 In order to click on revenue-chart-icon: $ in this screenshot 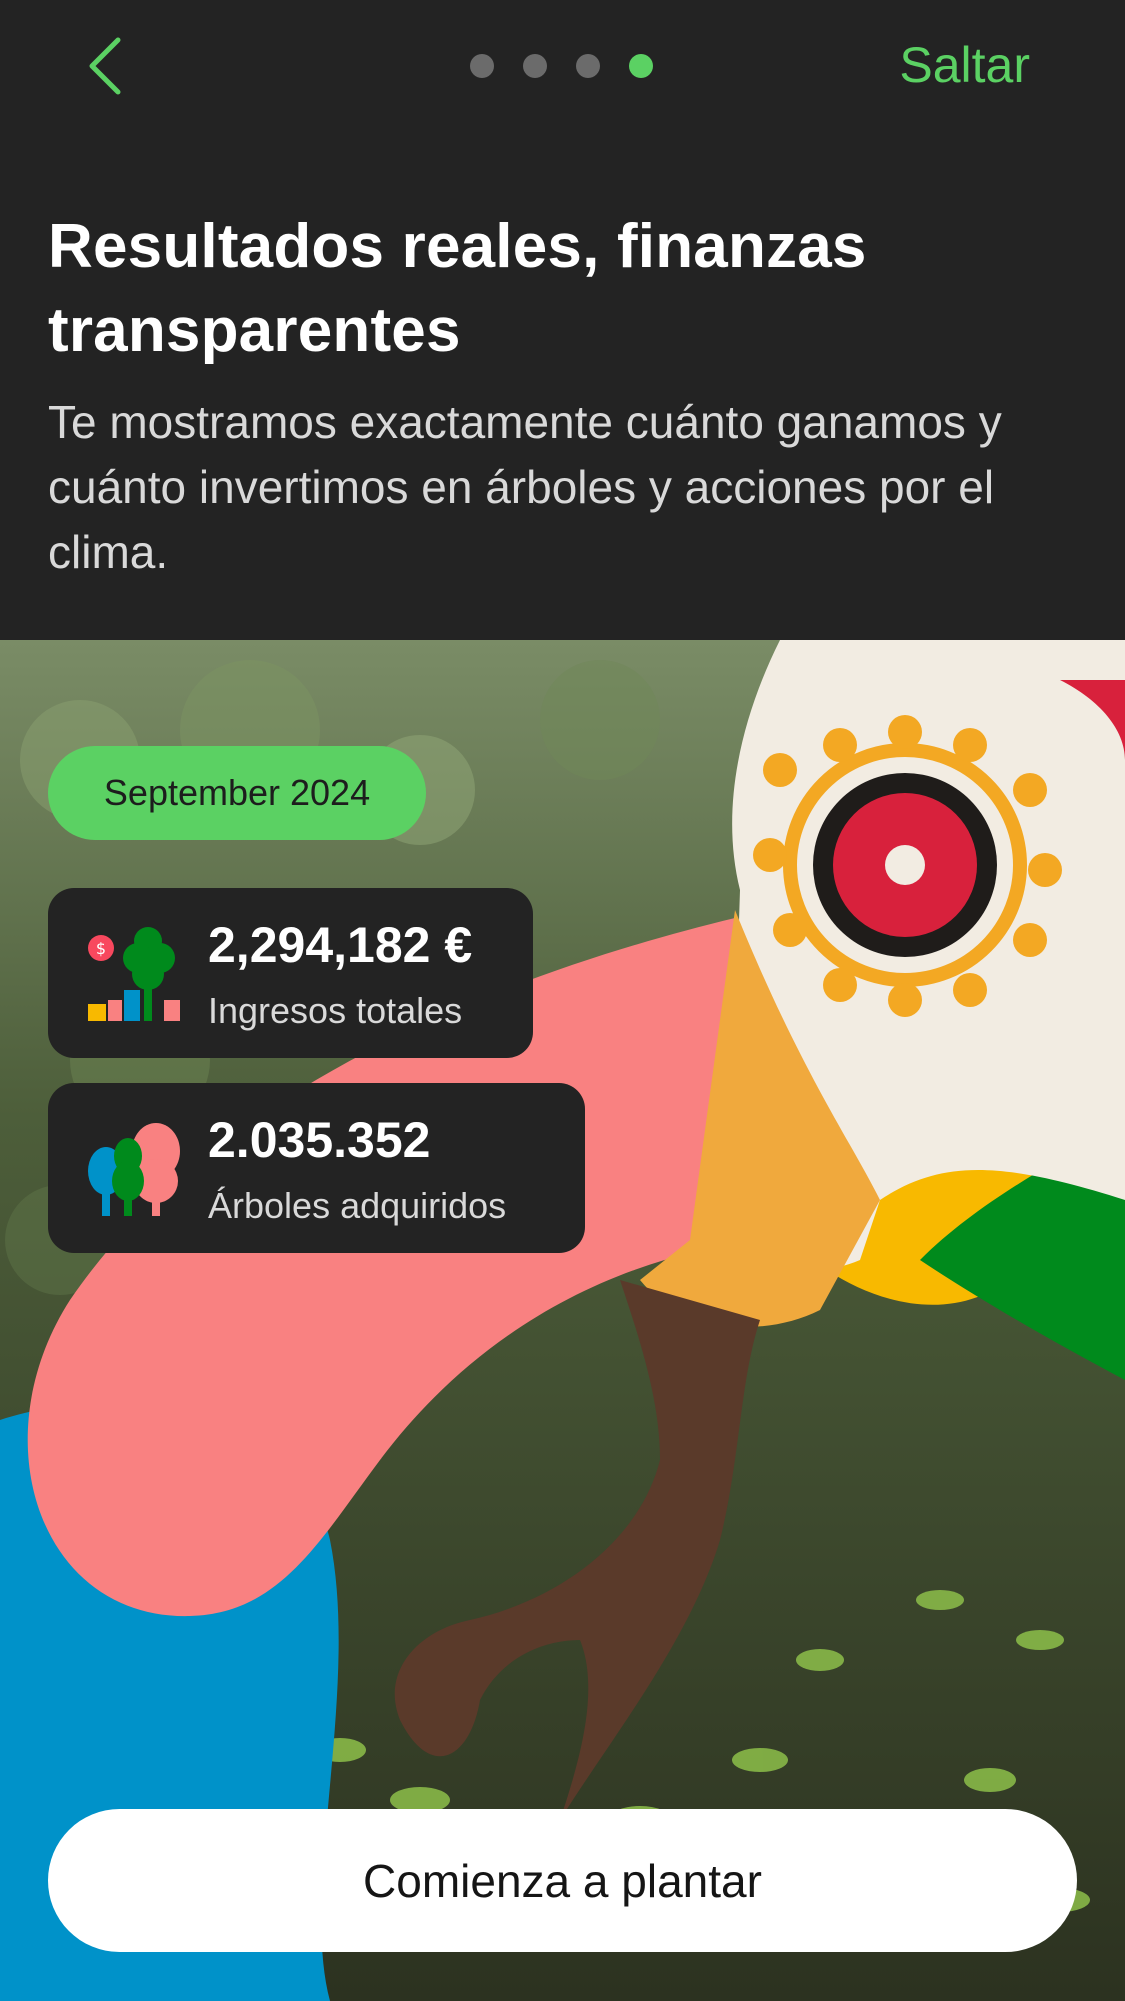, I will do `click(133, 973)`.